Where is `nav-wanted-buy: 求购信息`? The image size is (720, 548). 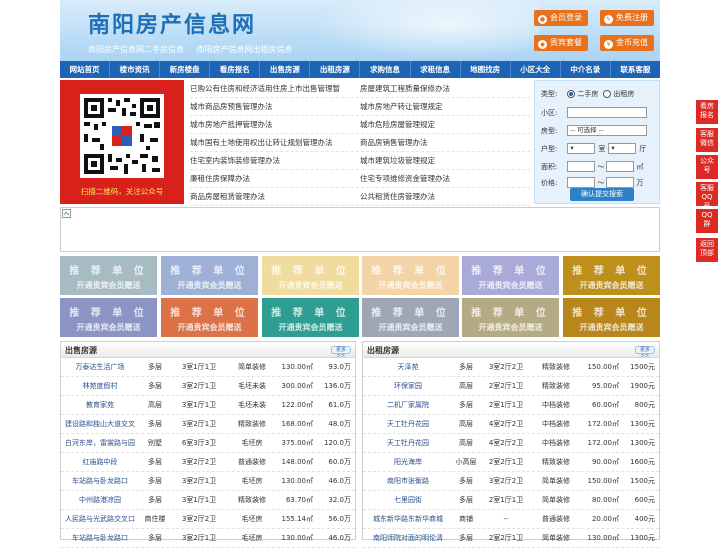
nav-wanted-buy: 求购信息 is located at coordinates (385, 69).